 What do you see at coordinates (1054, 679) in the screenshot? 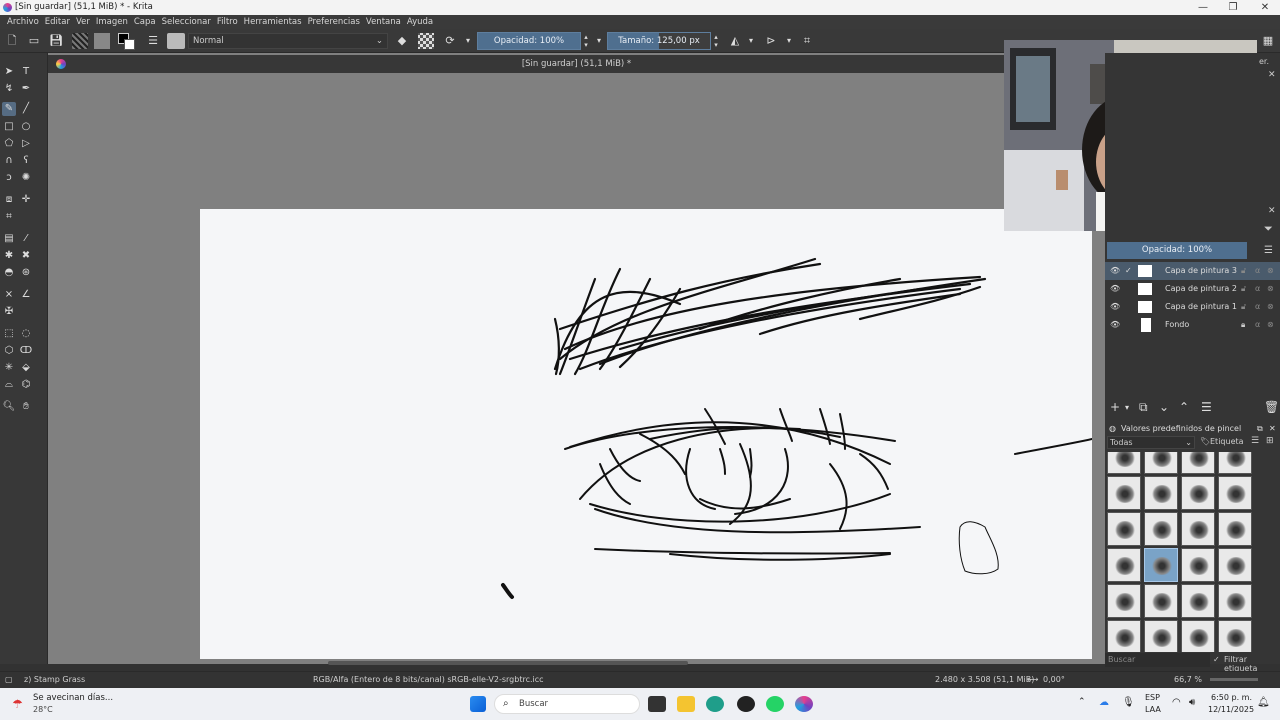
I see `rotation-label: 0,00°` at bounding box center [1054, 679].